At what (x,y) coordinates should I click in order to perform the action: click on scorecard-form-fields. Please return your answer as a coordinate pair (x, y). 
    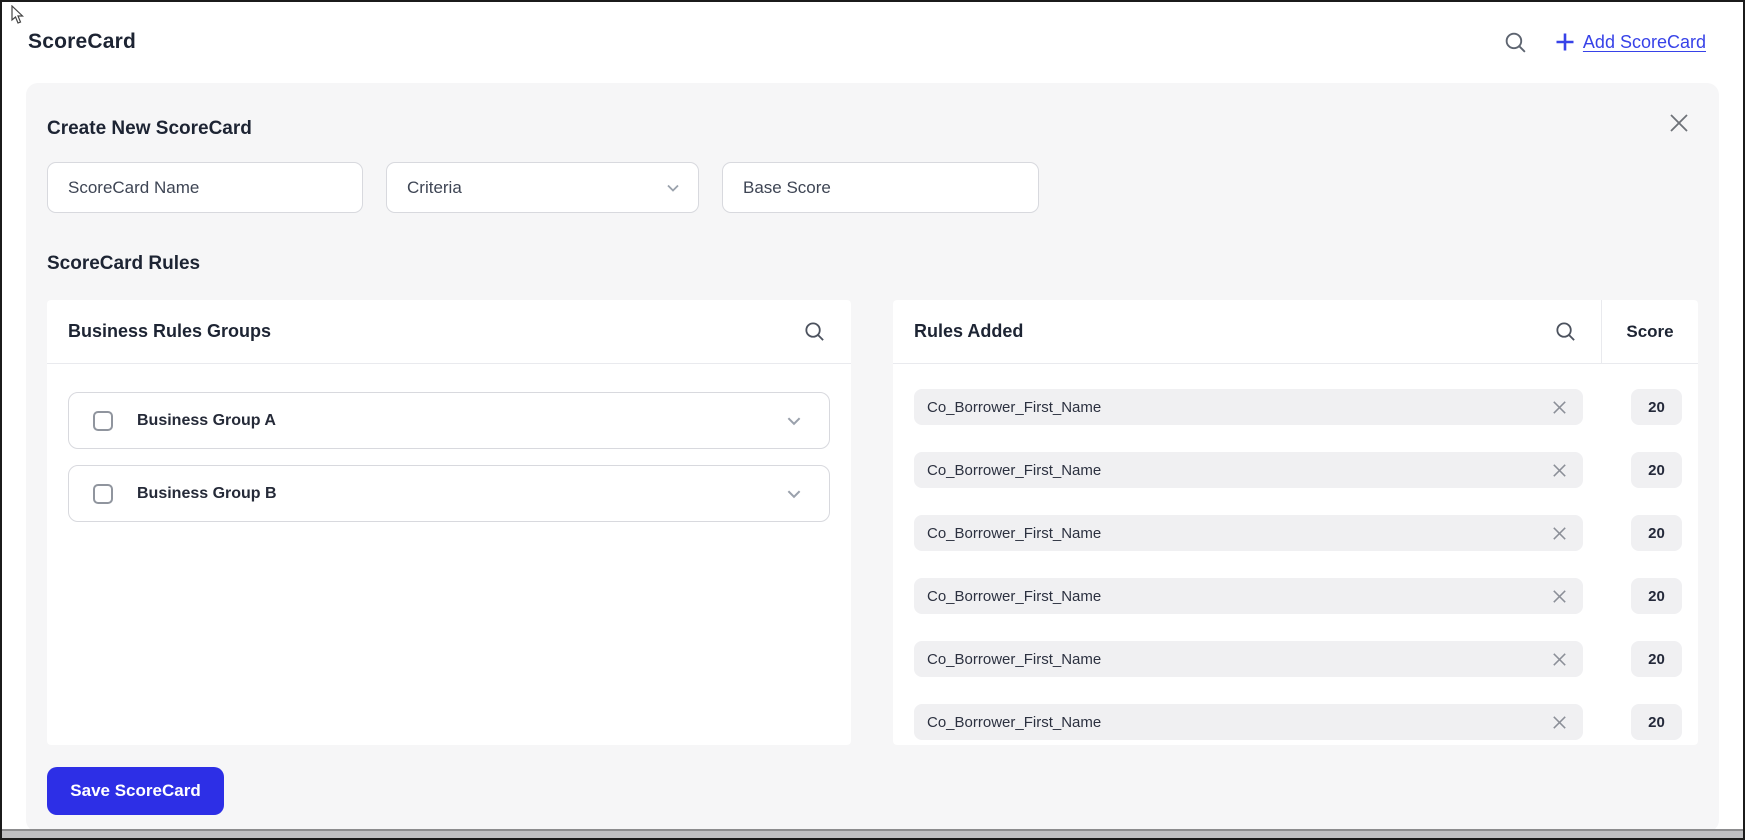
    Looking at the image, I should click on (872, 187).